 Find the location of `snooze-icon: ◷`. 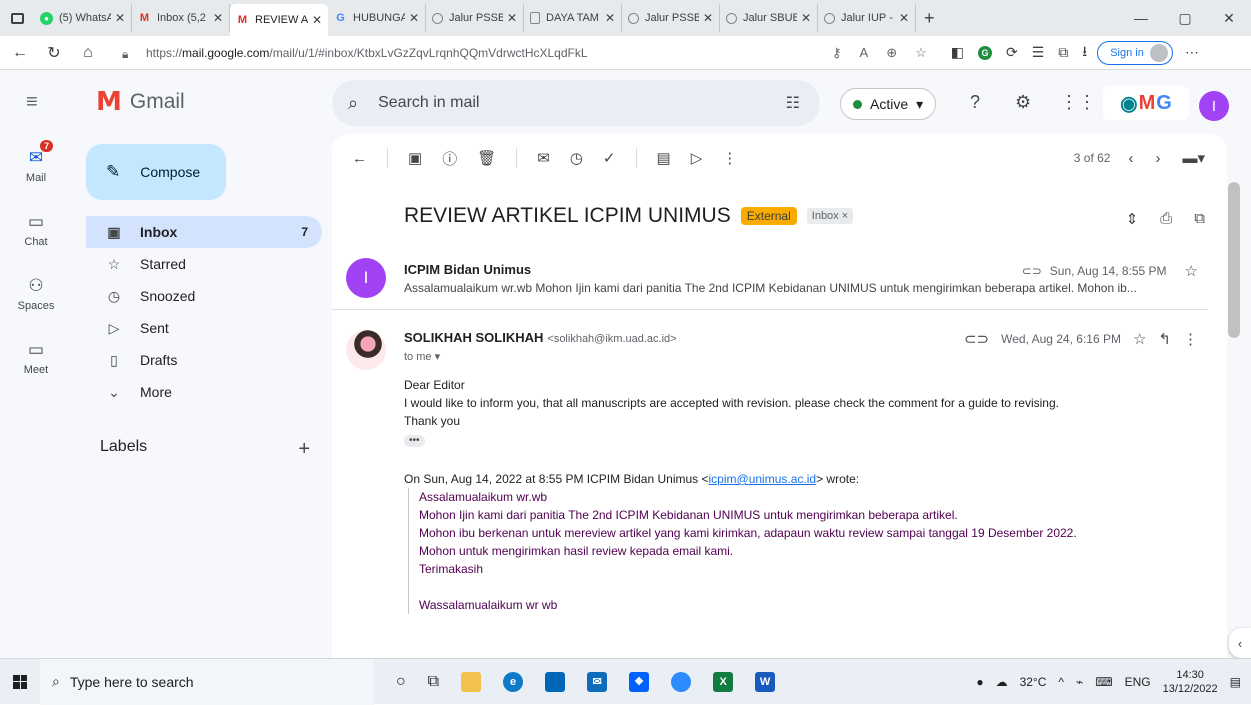

snooze-icon: ◷ is located at coordinates (576, 158).